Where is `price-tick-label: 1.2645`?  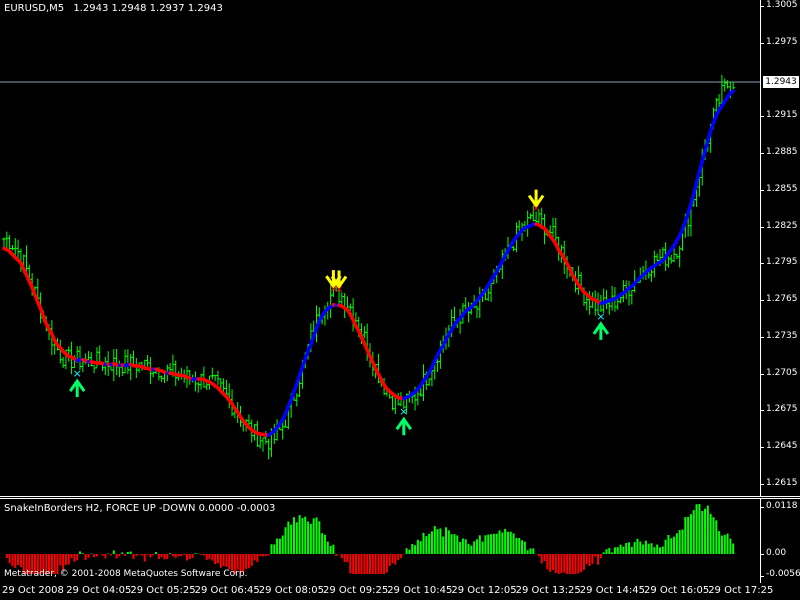 price-tick-label: 1.2645 is located at coordinates (782, 446).